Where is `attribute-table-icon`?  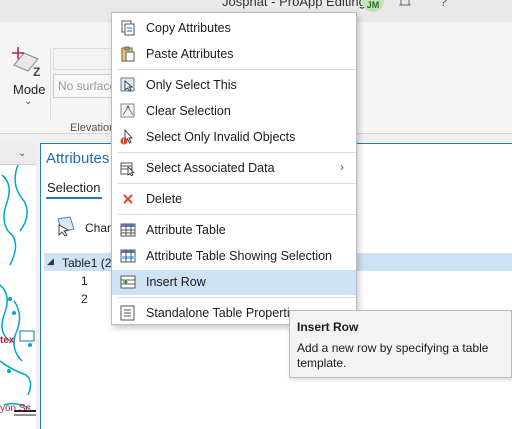 attribute-table-icon is located at coordinates (128, 230).